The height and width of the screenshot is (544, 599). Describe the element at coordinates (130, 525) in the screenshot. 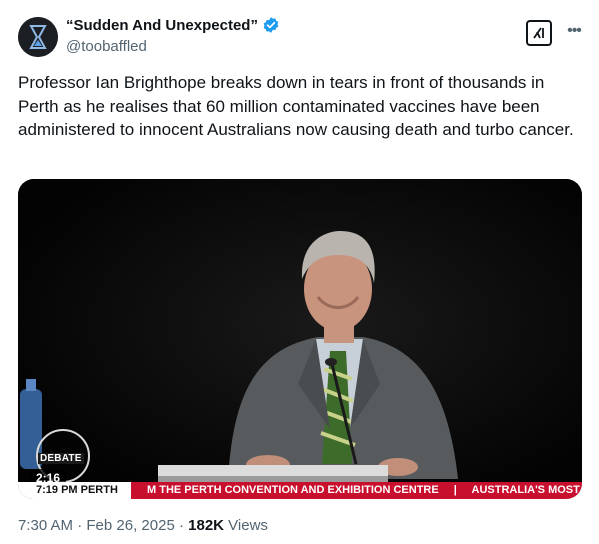

I see `tweet-date: Feb 26, 2025` at that location.